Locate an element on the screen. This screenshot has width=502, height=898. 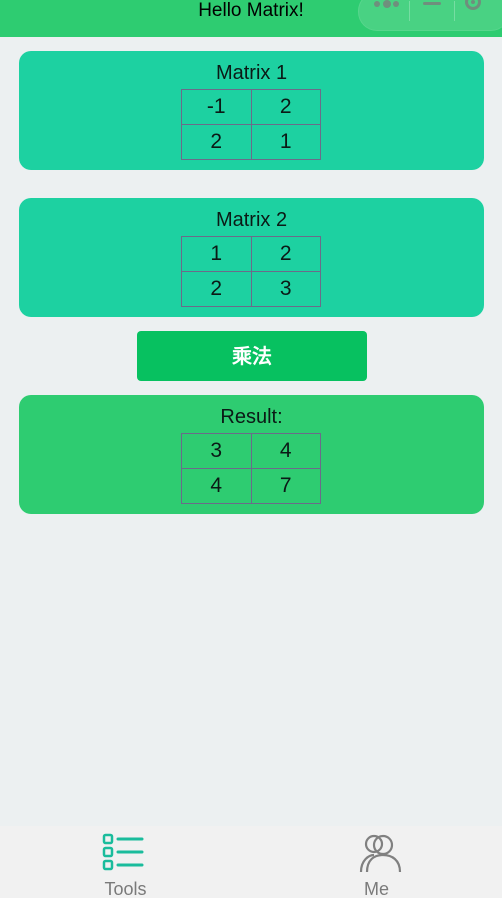
user-group-icon is located at coordinates (380, 853).